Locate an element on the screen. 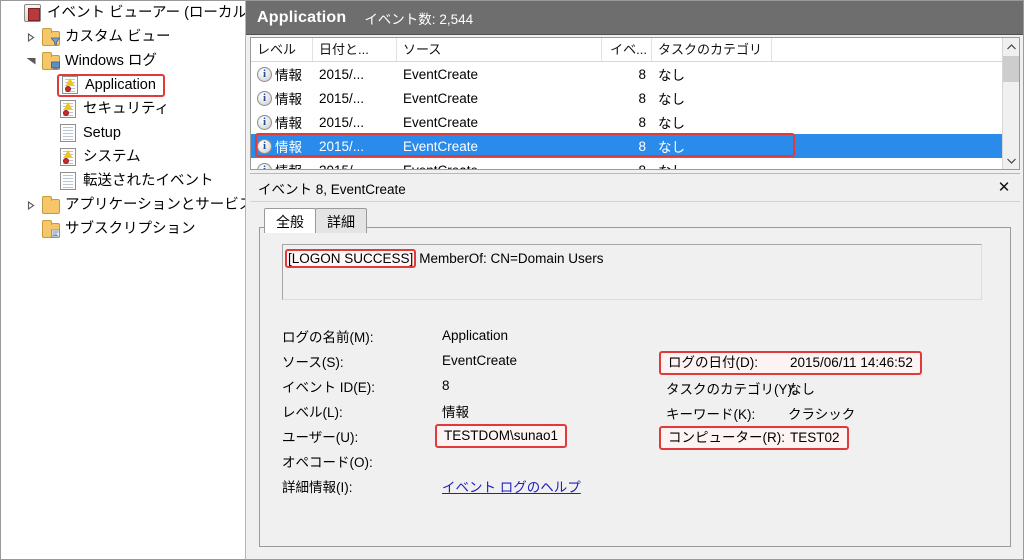 The height and width of the screenshot is (560, 1024). sidebar-item-content: セキュリティ is located at coordinates (116, 109).